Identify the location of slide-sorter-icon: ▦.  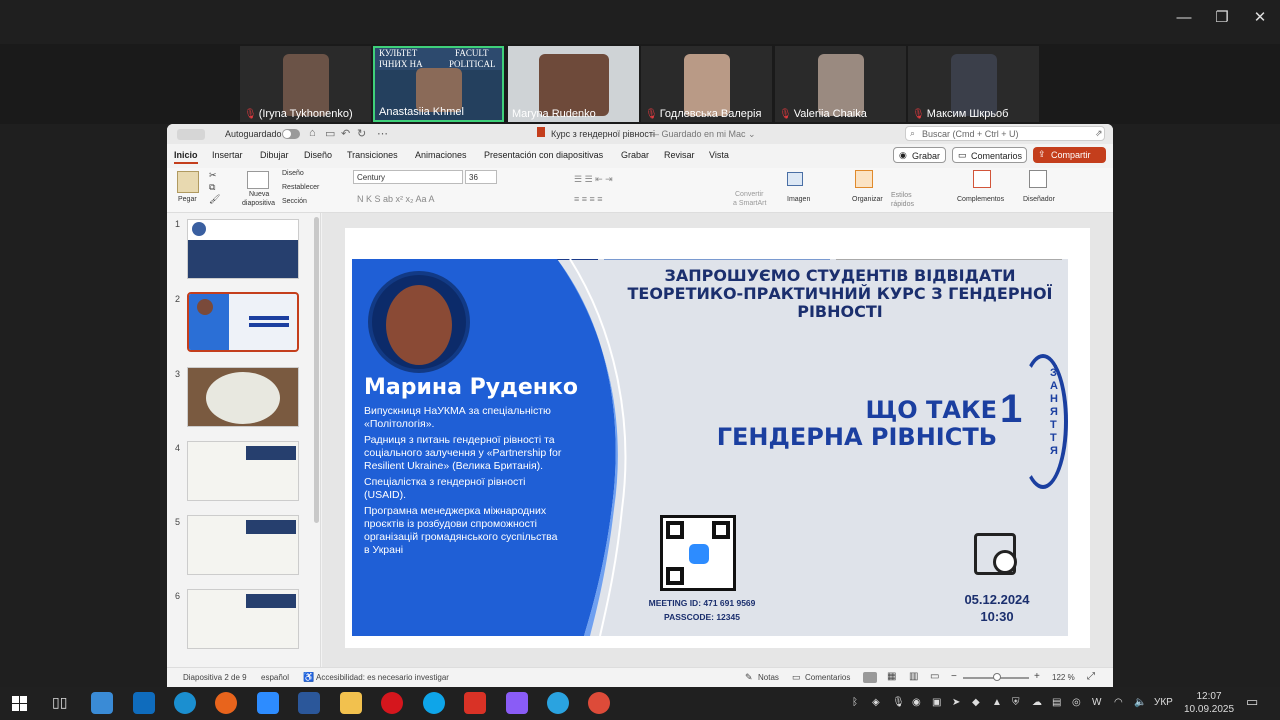
(891, 676).